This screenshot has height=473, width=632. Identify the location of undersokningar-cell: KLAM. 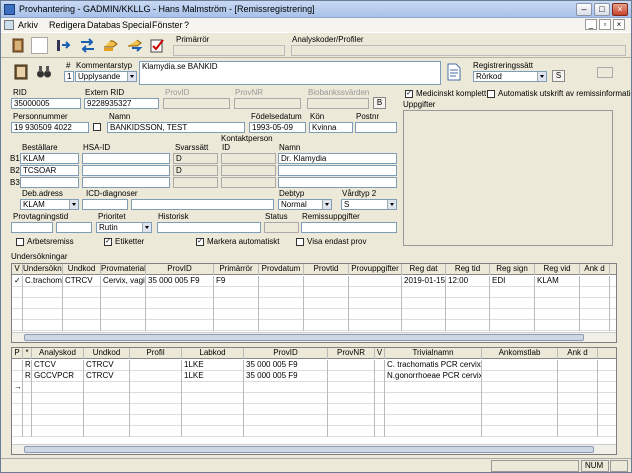
(557, 281).